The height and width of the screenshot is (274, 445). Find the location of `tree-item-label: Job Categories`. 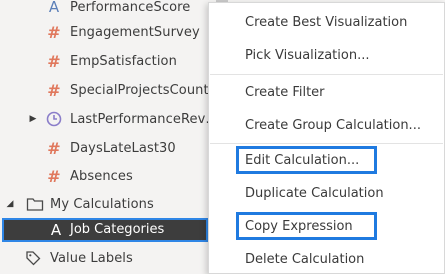

tree-item-label: Job Categories is located at coordinates (117, 229).